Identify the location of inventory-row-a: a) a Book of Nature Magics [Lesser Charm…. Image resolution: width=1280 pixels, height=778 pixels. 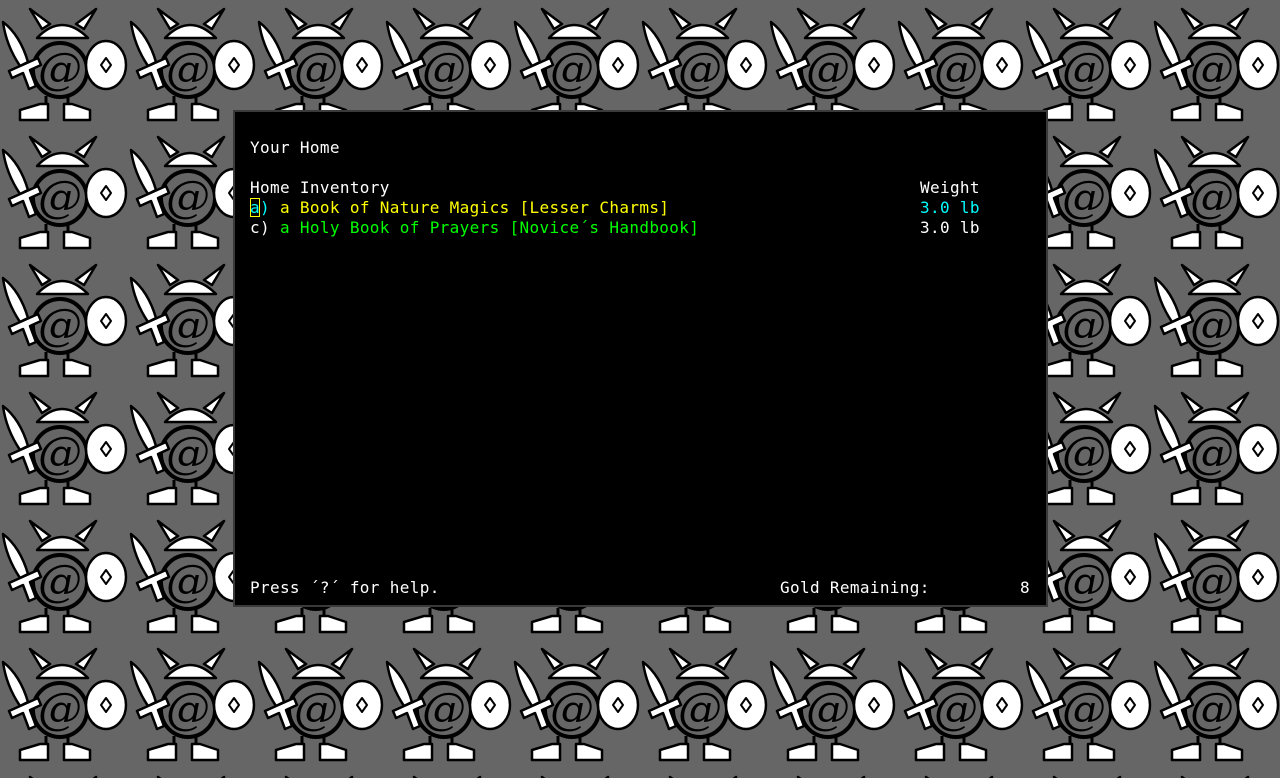
(459, 208).